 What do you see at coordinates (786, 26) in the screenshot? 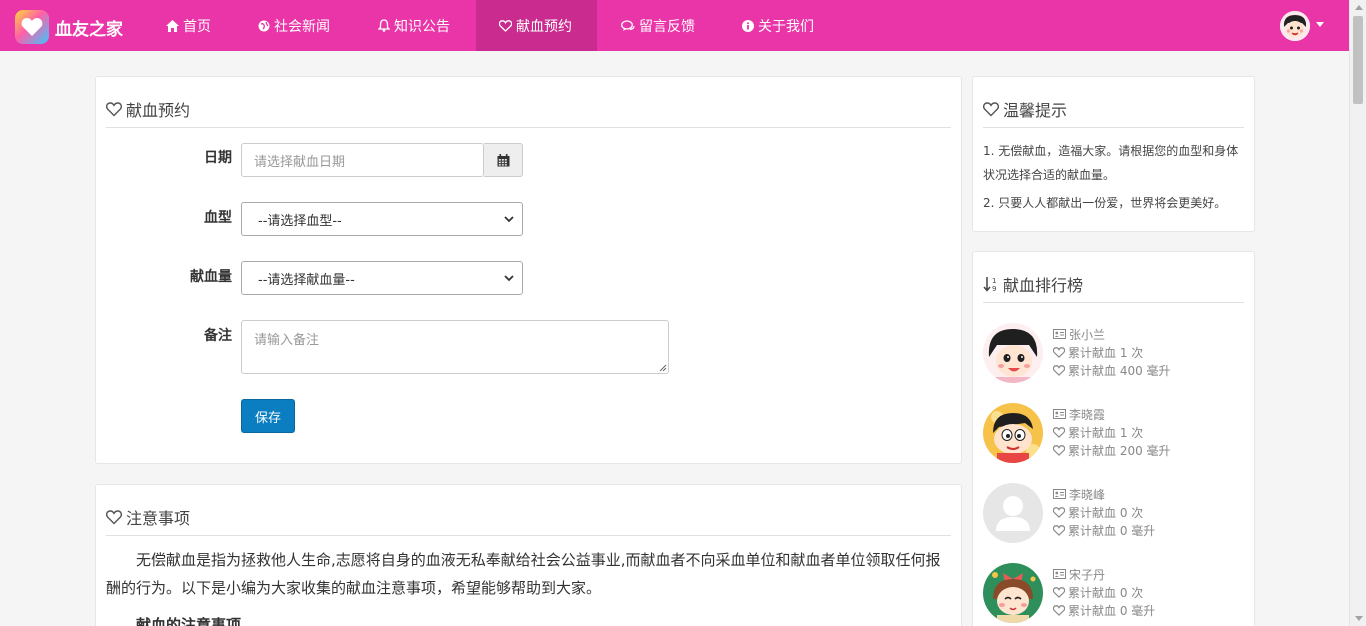
I see `nav-label: 关于我们` at bounding box center [786, 26].